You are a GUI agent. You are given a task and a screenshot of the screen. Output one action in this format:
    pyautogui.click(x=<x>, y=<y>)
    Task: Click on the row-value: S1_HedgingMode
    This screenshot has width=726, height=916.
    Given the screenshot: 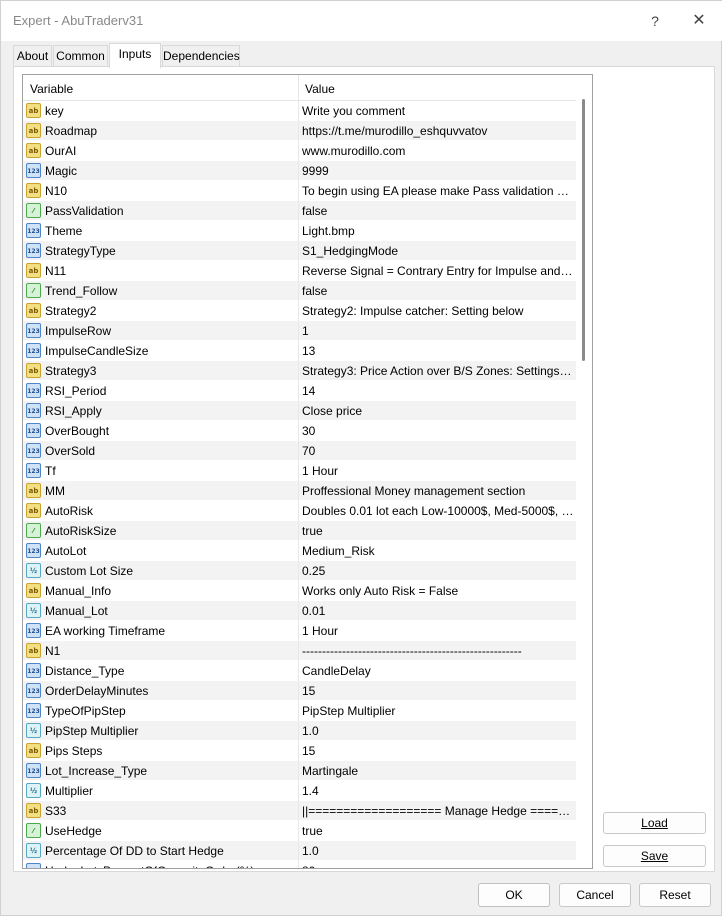 What is the action you would take?
    pyautogui.click(x=438, y=251)
    